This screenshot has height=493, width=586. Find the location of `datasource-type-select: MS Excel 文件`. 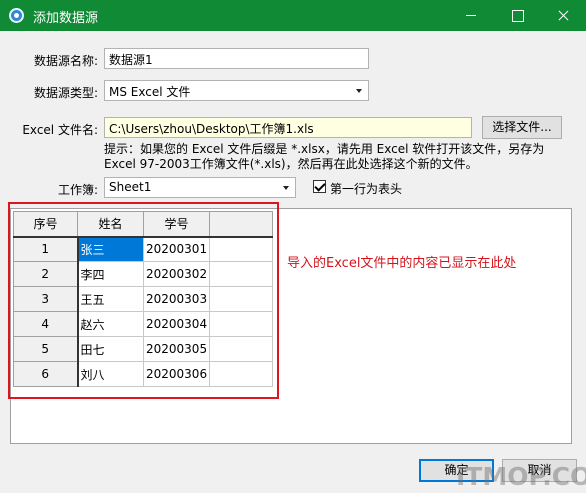

datasource-type-select: MS Excel 文件 is located at coordinates (236, 90).